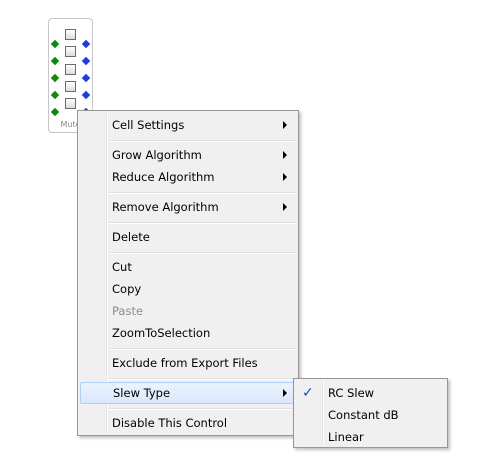 The height and width of the screenshot is (471, 489). I want to click on checkmark-icon: ✓, so click(308, 393).